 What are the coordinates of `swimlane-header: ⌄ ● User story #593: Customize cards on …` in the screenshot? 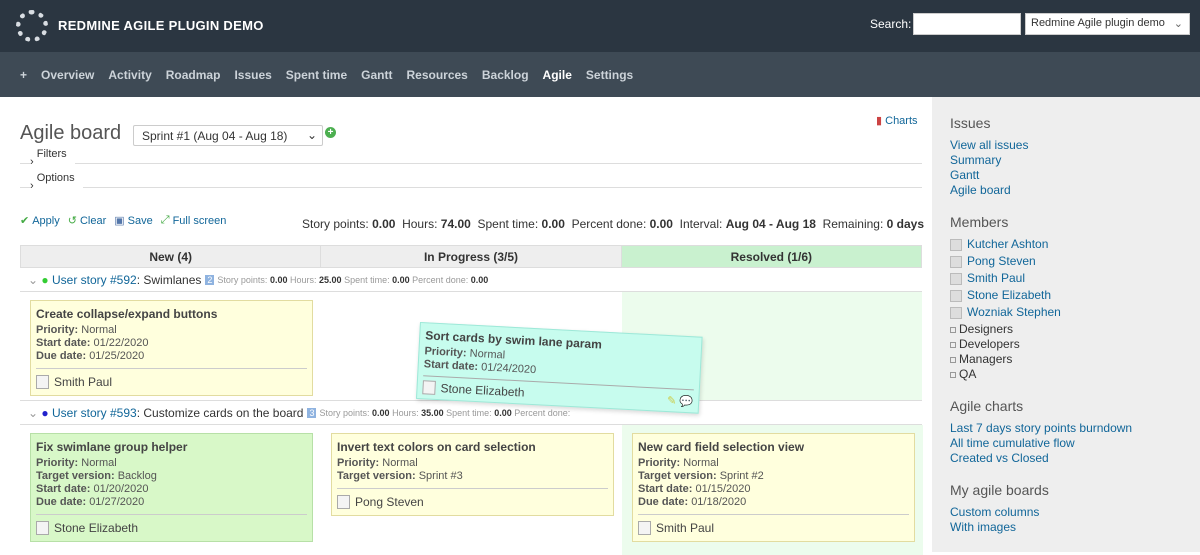 It's located at (471, 413).